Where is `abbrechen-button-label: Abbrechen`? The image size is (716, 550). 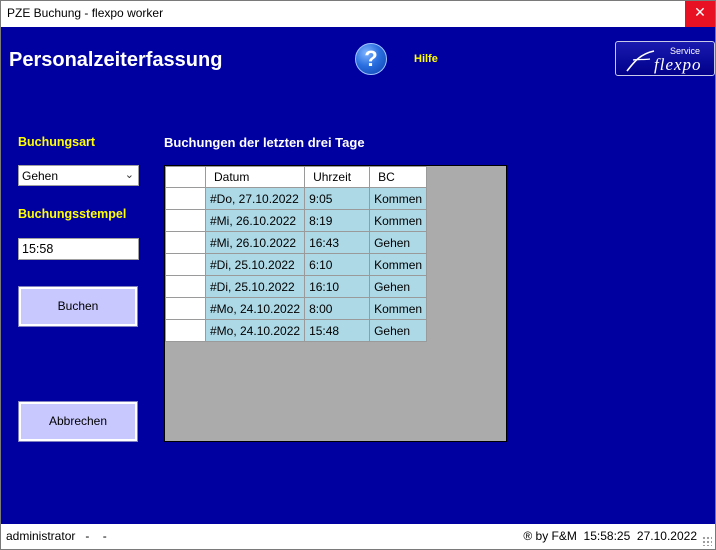
abbrechen-button-label: Abbrechen is located at coordinates (78, 421).